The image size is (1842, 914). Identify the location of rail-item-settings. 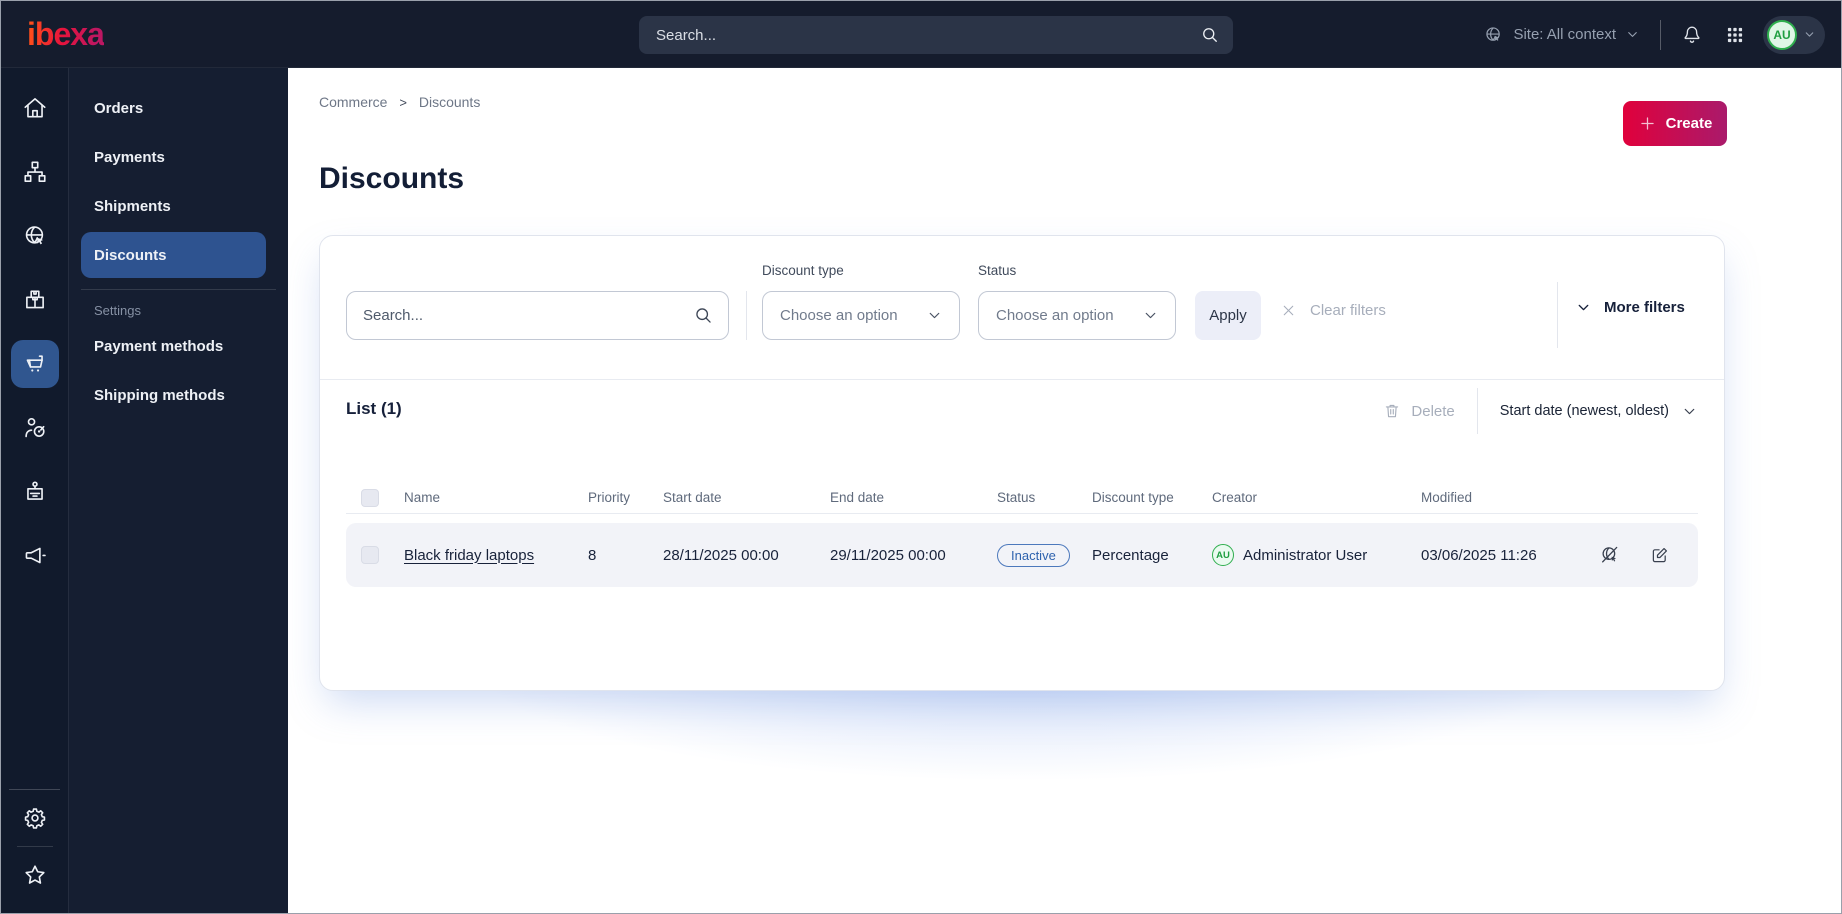
(35, 818).